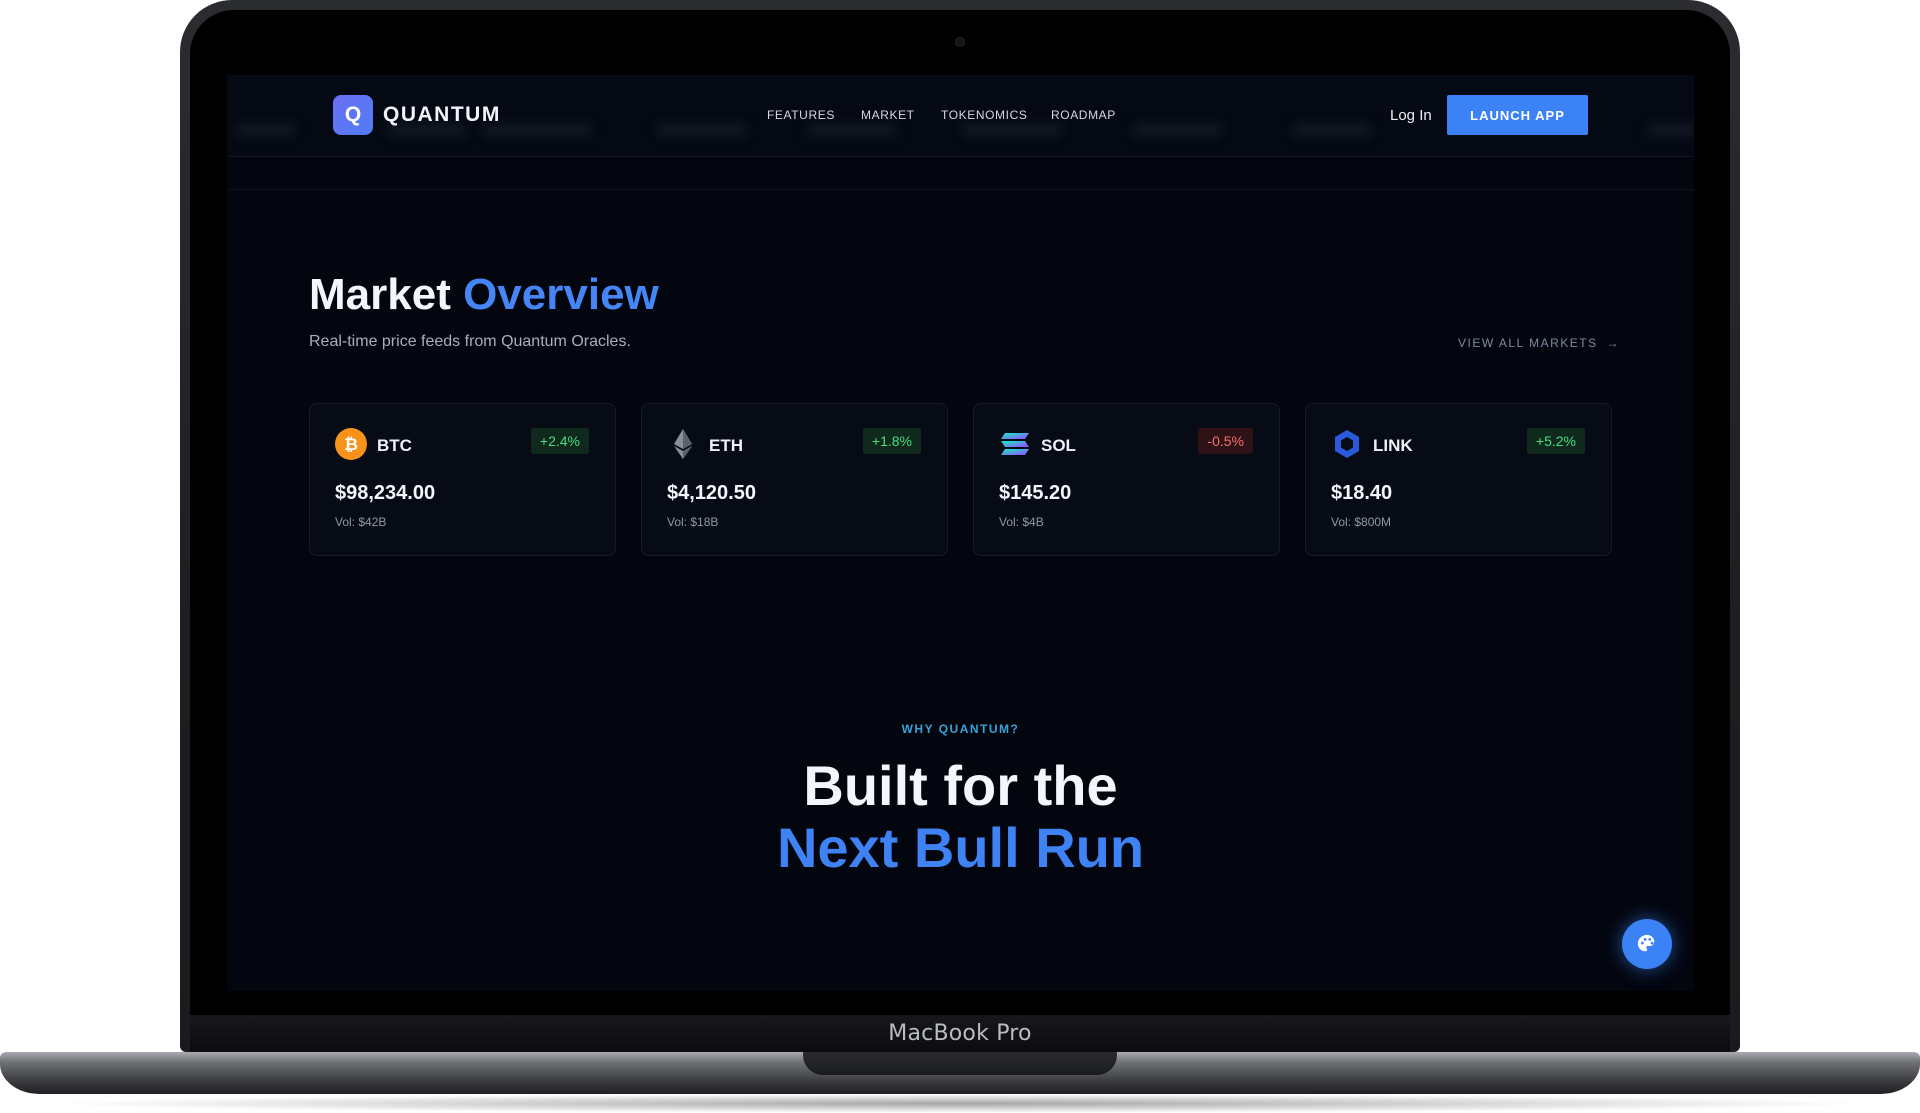  I want to click on theme-button, so click(1647, 944).